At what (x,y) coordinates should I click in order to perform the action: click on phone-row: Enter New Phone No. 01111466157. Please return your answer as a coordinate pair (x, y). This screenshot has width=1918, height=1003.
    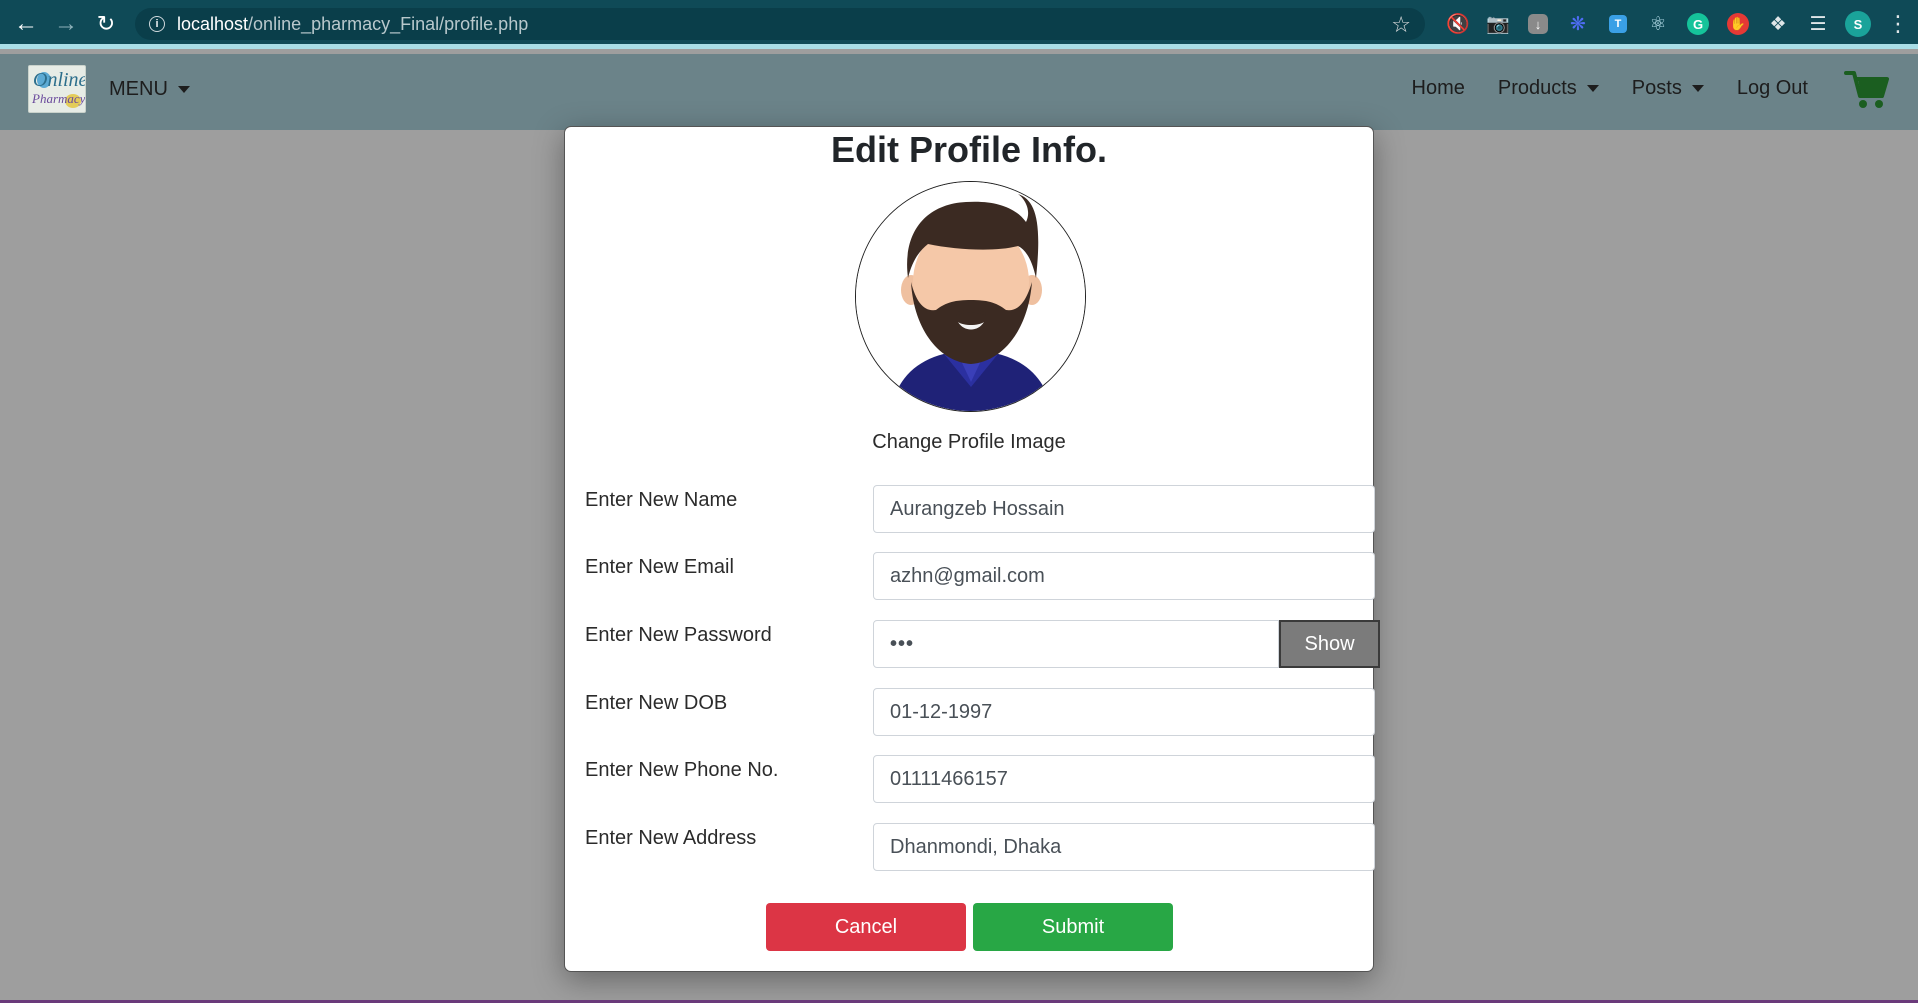
    Looking at the image, I should click on (980, 779).